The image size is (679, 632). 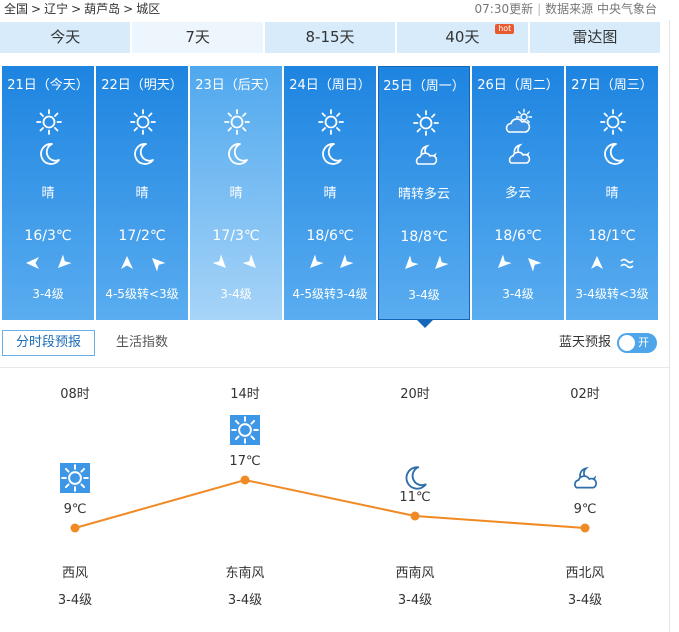 What do you see at coordinates (16, 9) in the screenshot?
I see `breadcrumb-national: 全国` at bounding box center [16, 9].